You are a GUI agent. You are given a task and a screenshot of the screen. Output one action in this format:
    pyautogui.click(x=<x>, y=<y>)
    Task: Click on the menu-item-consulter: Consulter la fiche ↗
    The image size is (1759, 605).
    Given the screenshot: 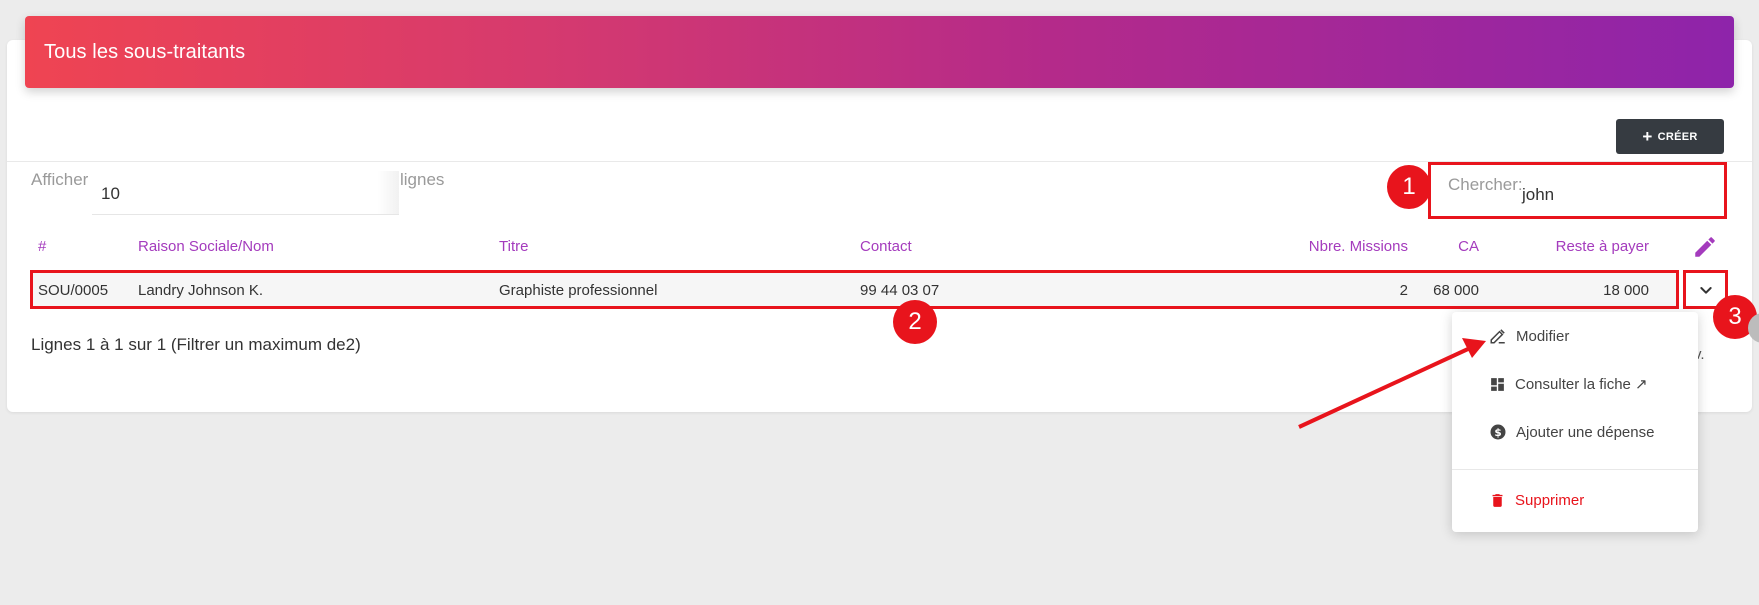 What is the action you would take?
    pyautogui.click(x=1568, y=384)
    